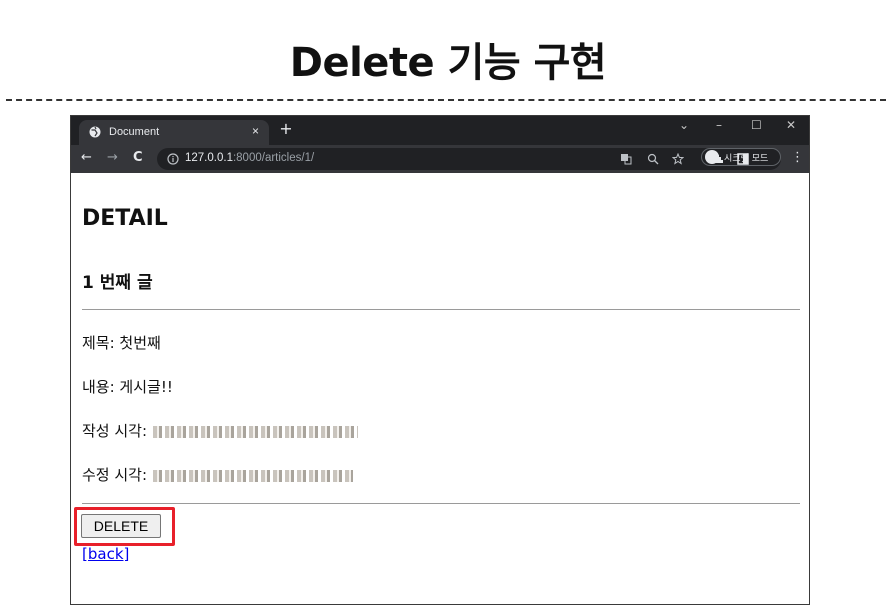 The width and height of the screenshot is (896, 608). What do you see at coordinates (626, 159) in the screenshot?
I see `translate-icon` at bounding box center [626, 159].